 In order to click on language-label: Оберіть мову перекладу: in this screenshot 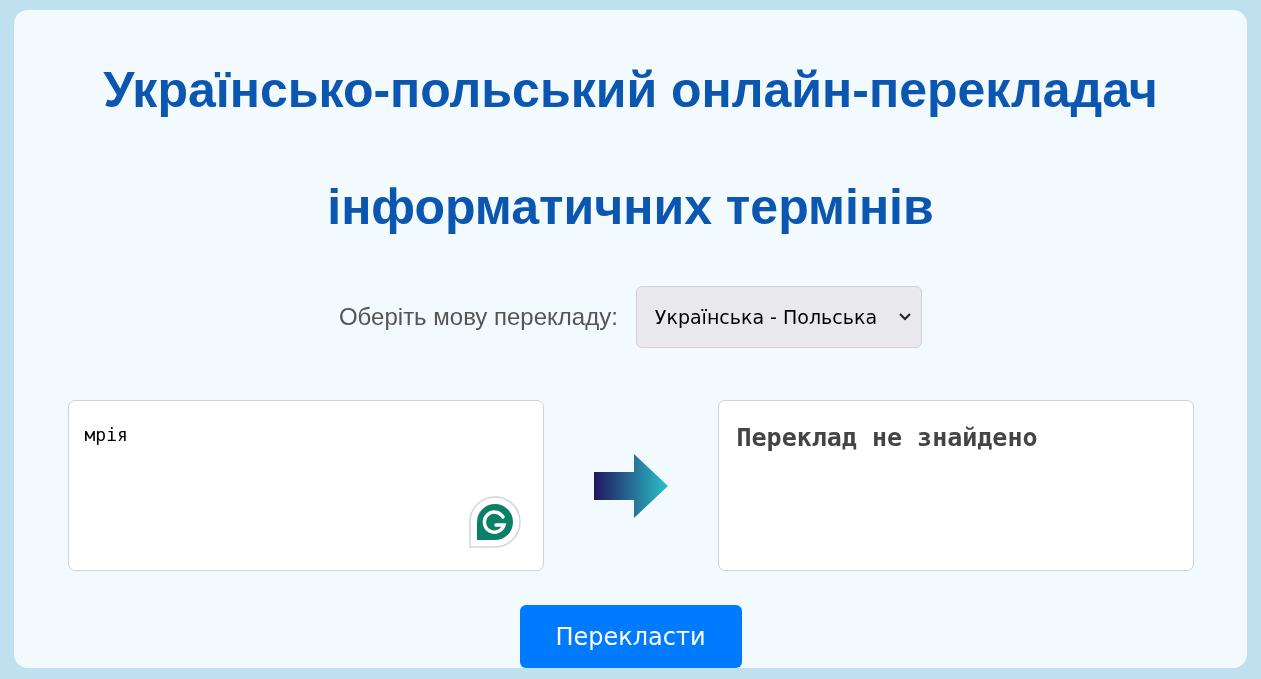, I will do `click(478, 317)`.